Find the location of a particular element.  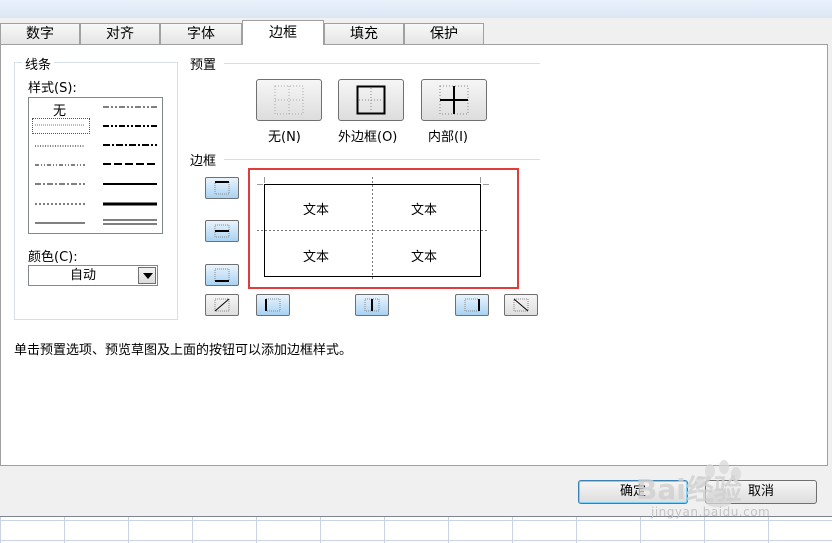

border-left-button is located at coordinates (273, 305).